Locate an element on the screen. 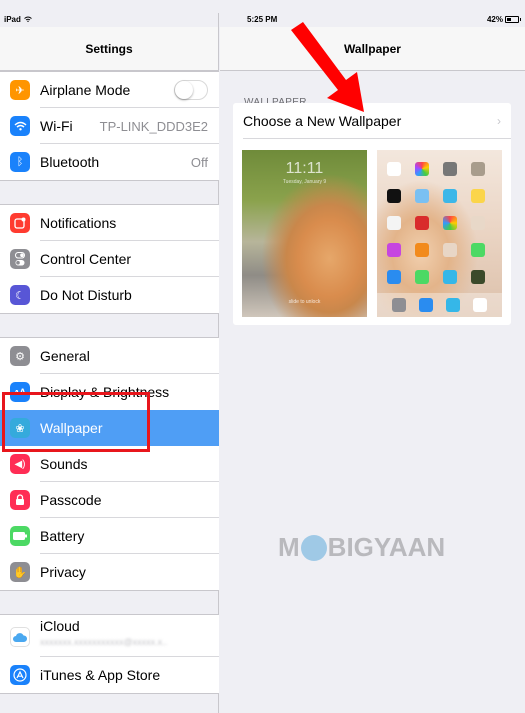  home-screen-dock is located at coordinates (439, 305).